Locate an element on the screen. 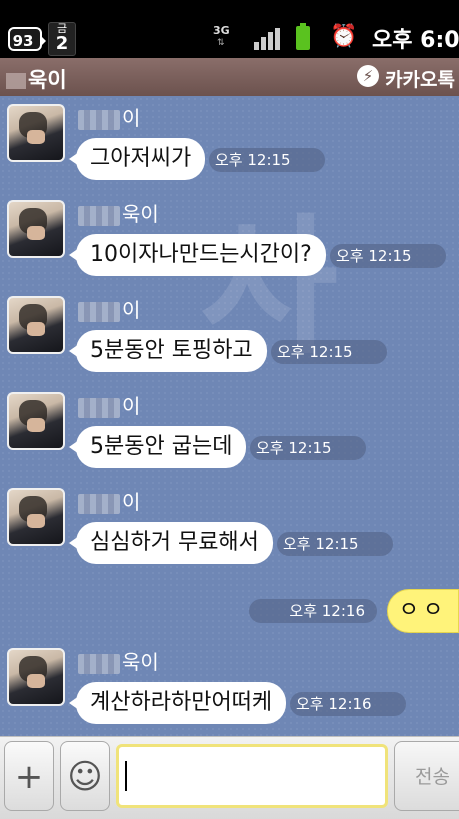  text-caret is located at coordinates (126, 776).